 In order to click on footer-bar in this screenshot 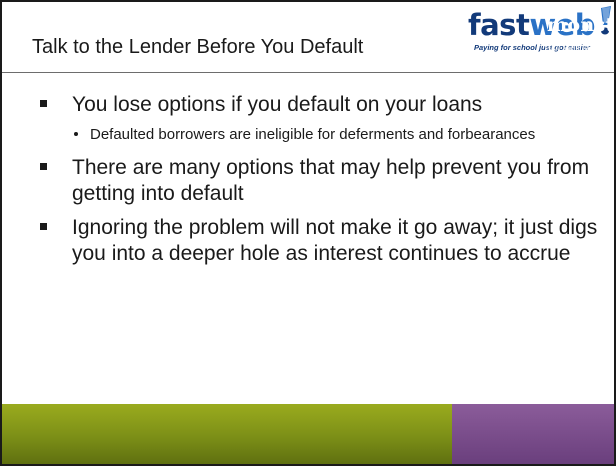, I will do `click(308, 434)`.